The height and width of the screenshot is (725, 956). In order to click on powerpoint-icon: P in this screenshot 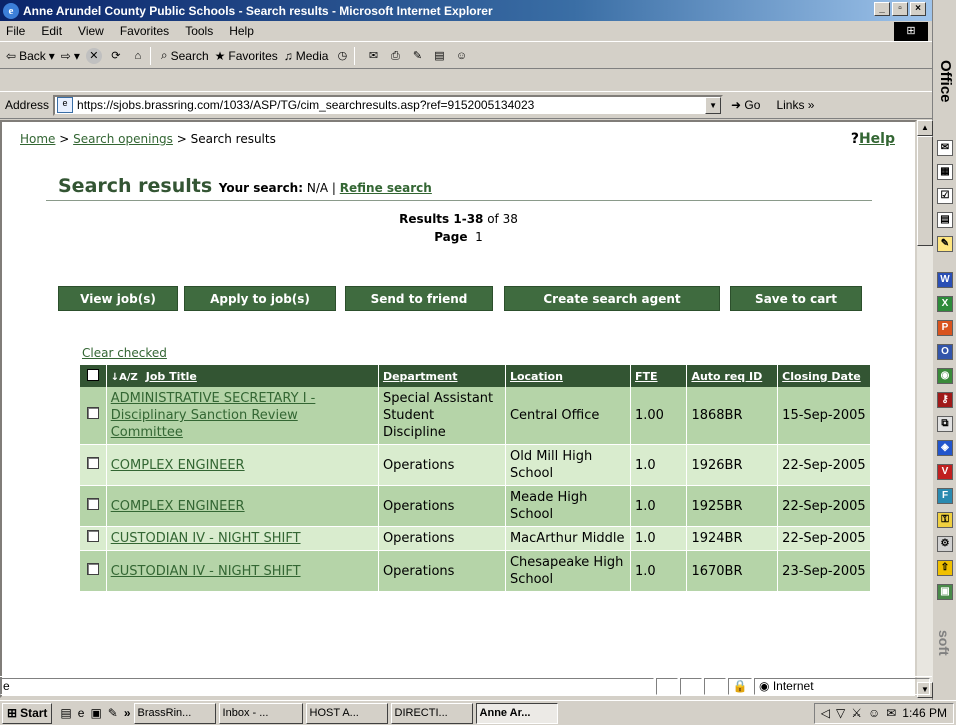, I will do `click(945, 328)`.